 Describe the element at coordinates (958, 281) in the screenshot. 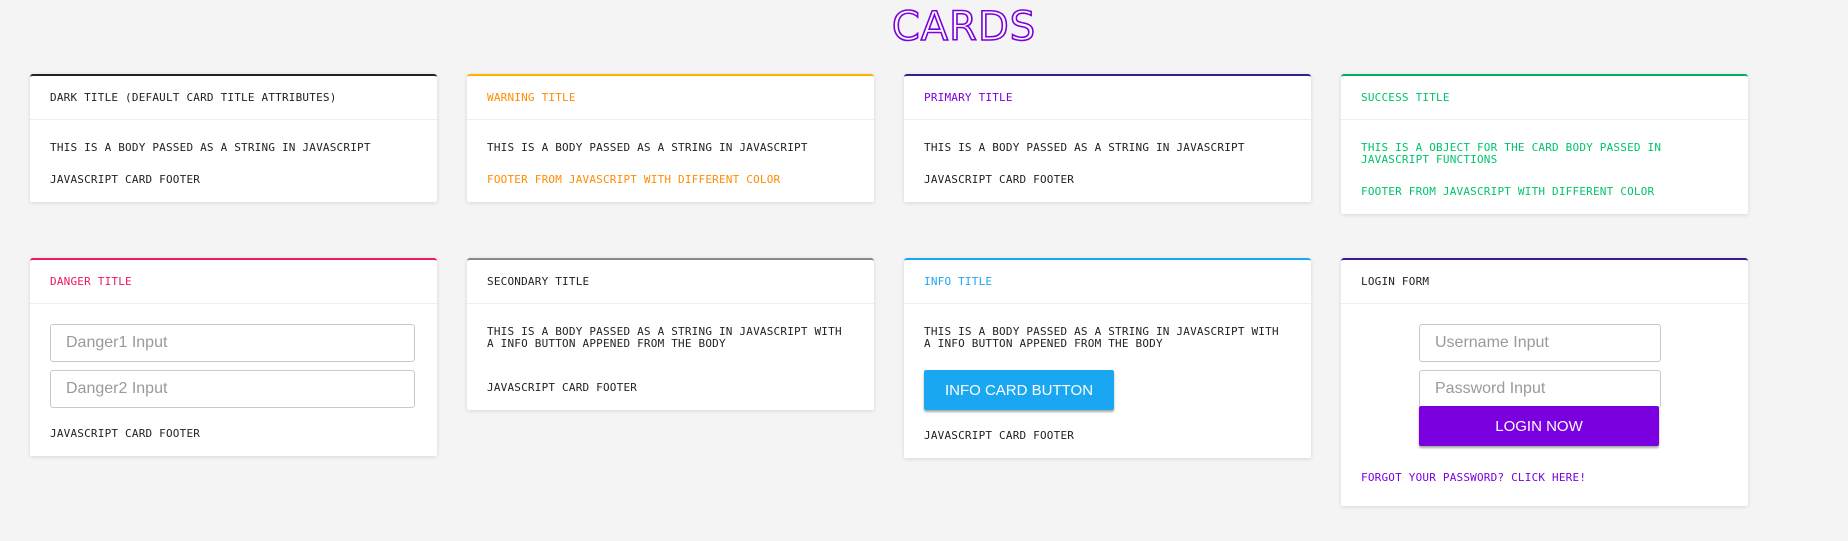

I see `card-title: Info Title` at that location.